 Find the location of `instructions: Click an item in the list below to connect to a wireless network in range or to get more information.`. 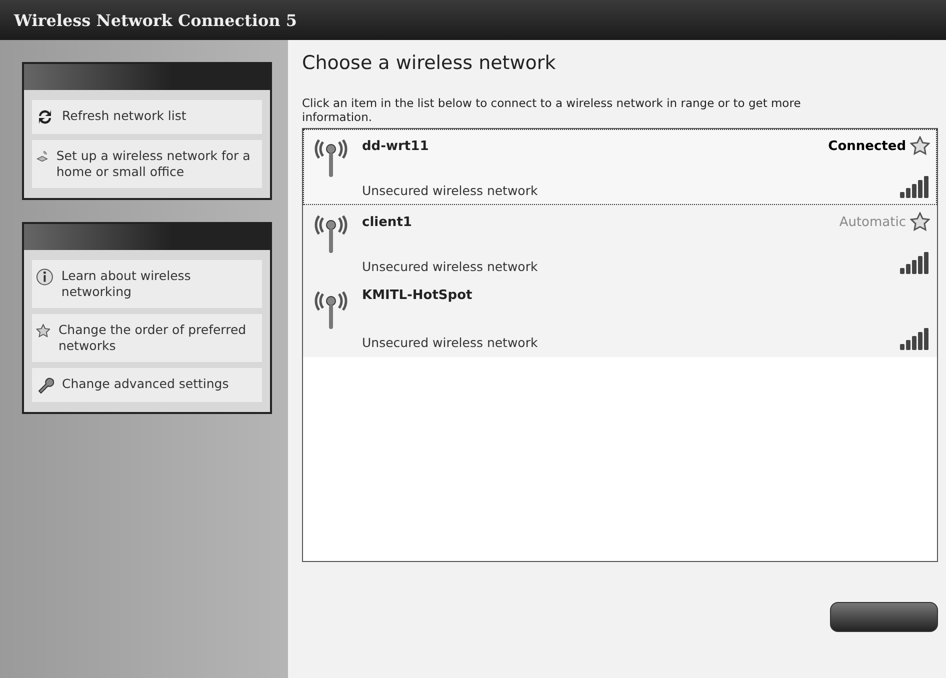

instructions: Click an item in the list below to connect to a wireless network in range or to get more information. is located at coordinates (552, 110).